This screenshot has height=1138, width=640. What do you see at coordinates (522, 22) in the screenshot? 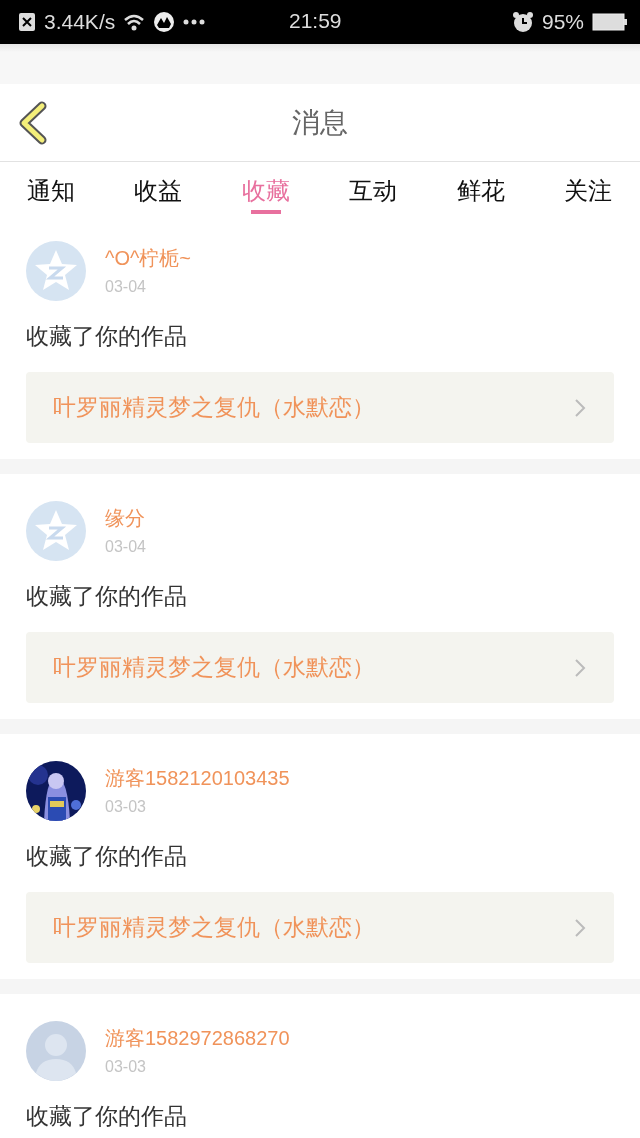
I see `alarm-clock-icon` at bounding box center [522, 22].